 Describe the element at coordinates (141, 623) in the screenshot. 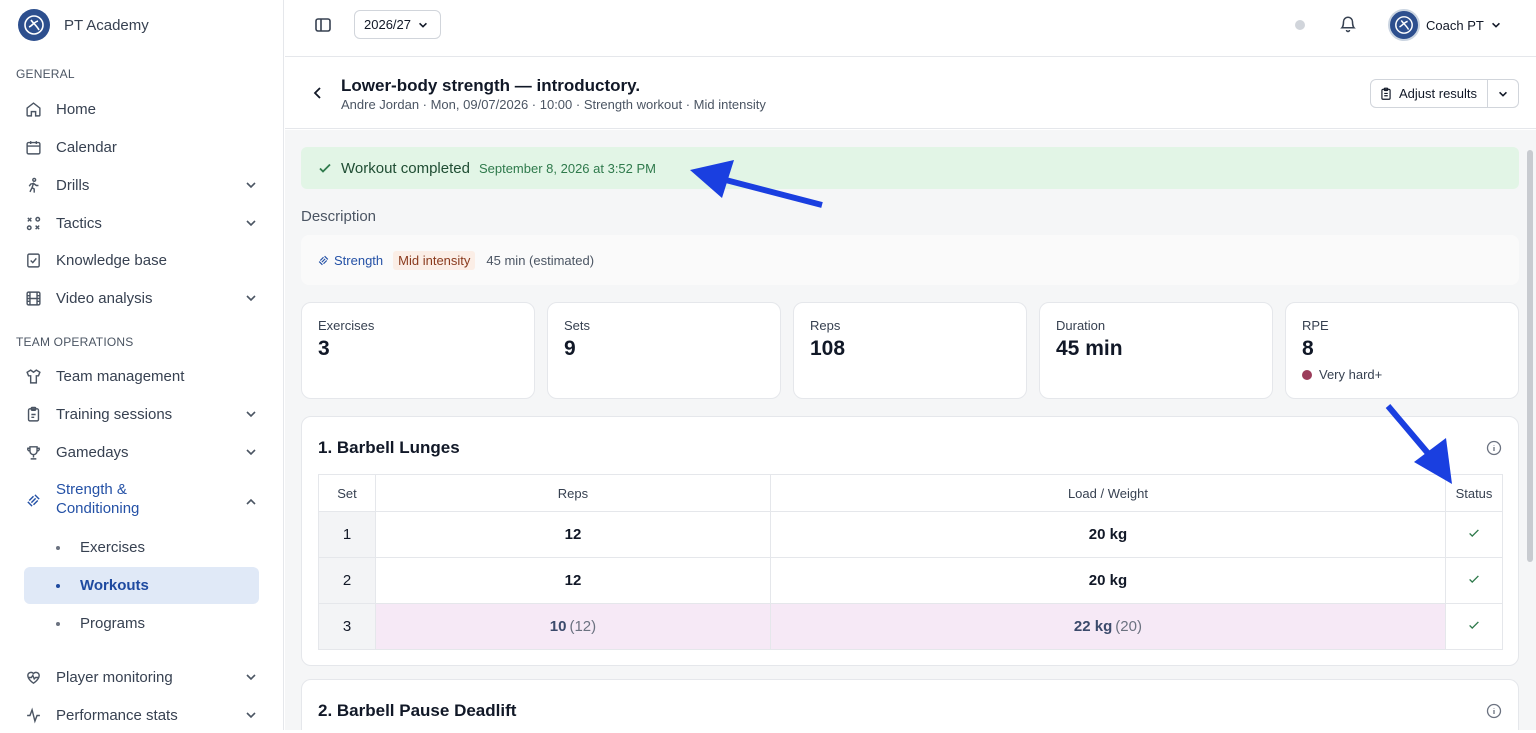

I see `sidebar-subitem-programs: Programs` at that location.